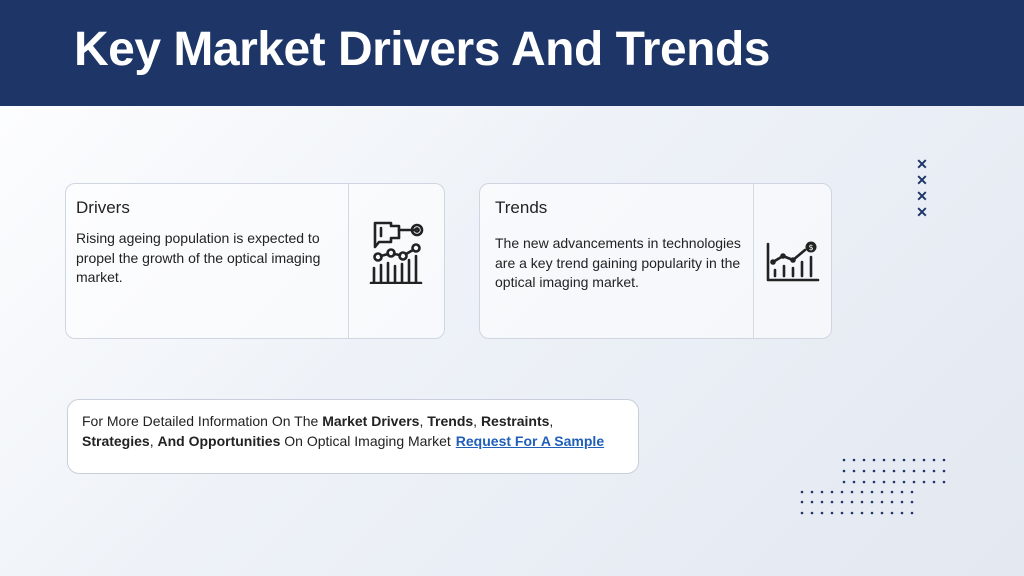 The image size is (1024, 576). I want to click on growth-chart-icon: $, so click(793, 265).